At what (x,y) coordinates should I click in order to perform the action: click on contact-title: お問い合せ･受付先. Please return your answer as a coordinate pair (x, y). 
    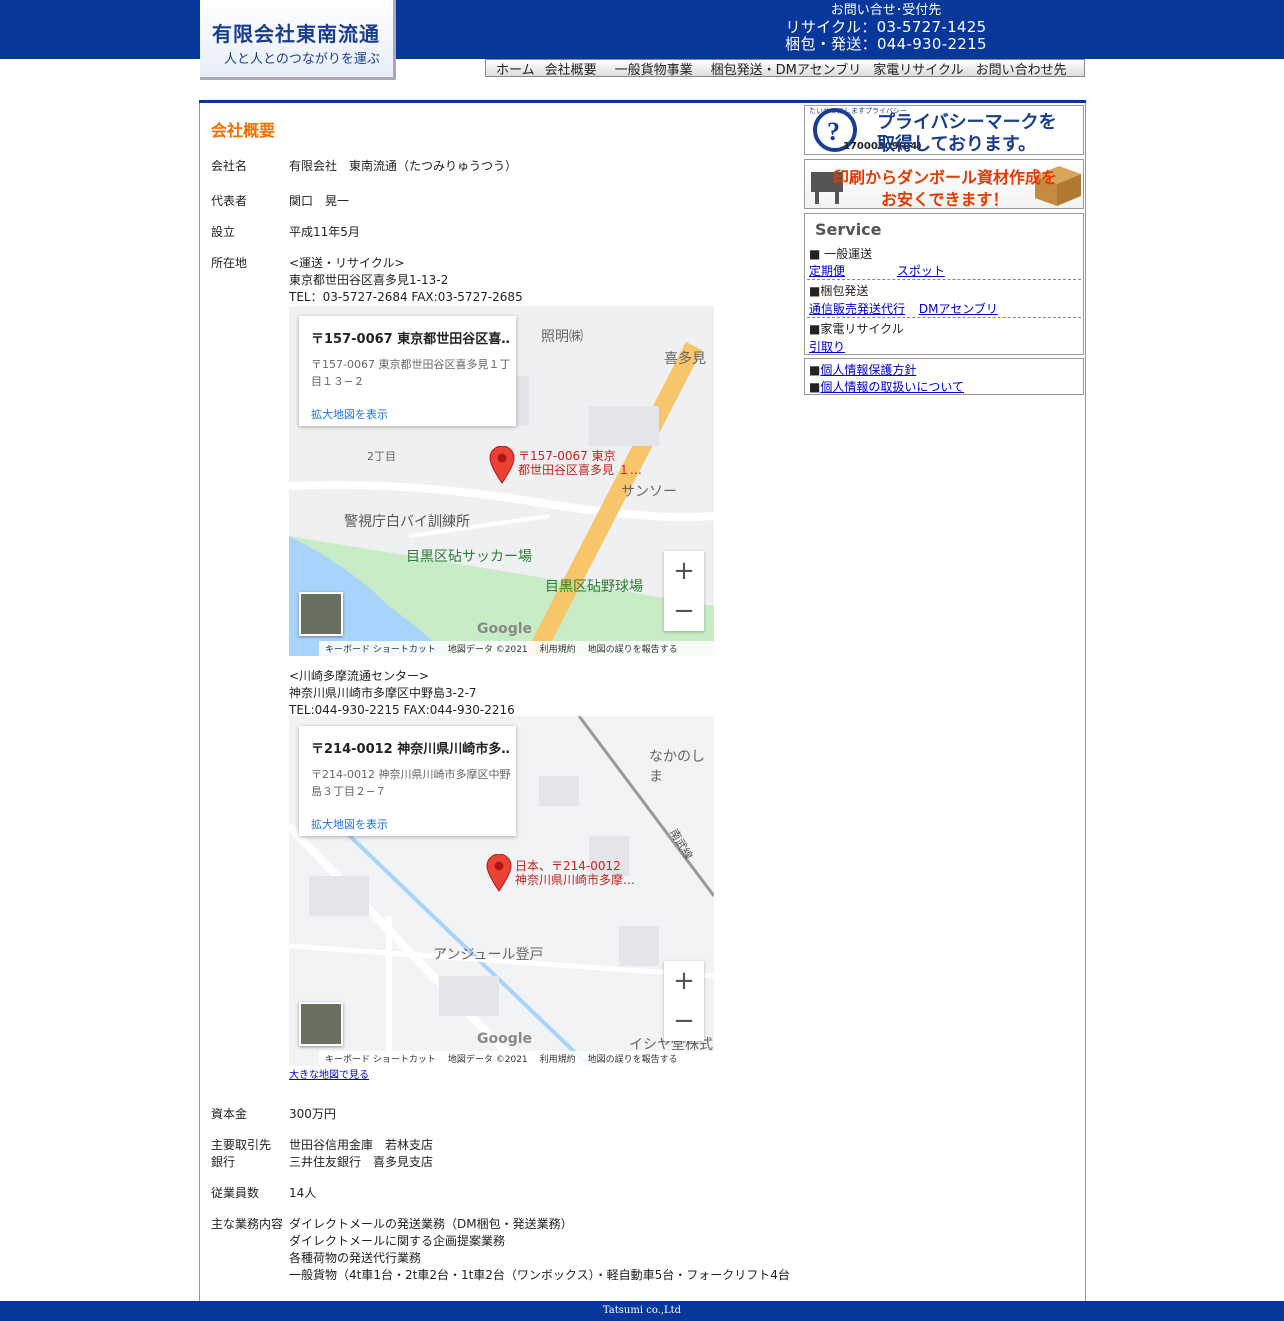
    Looking at the image, I should click on (886, 10).